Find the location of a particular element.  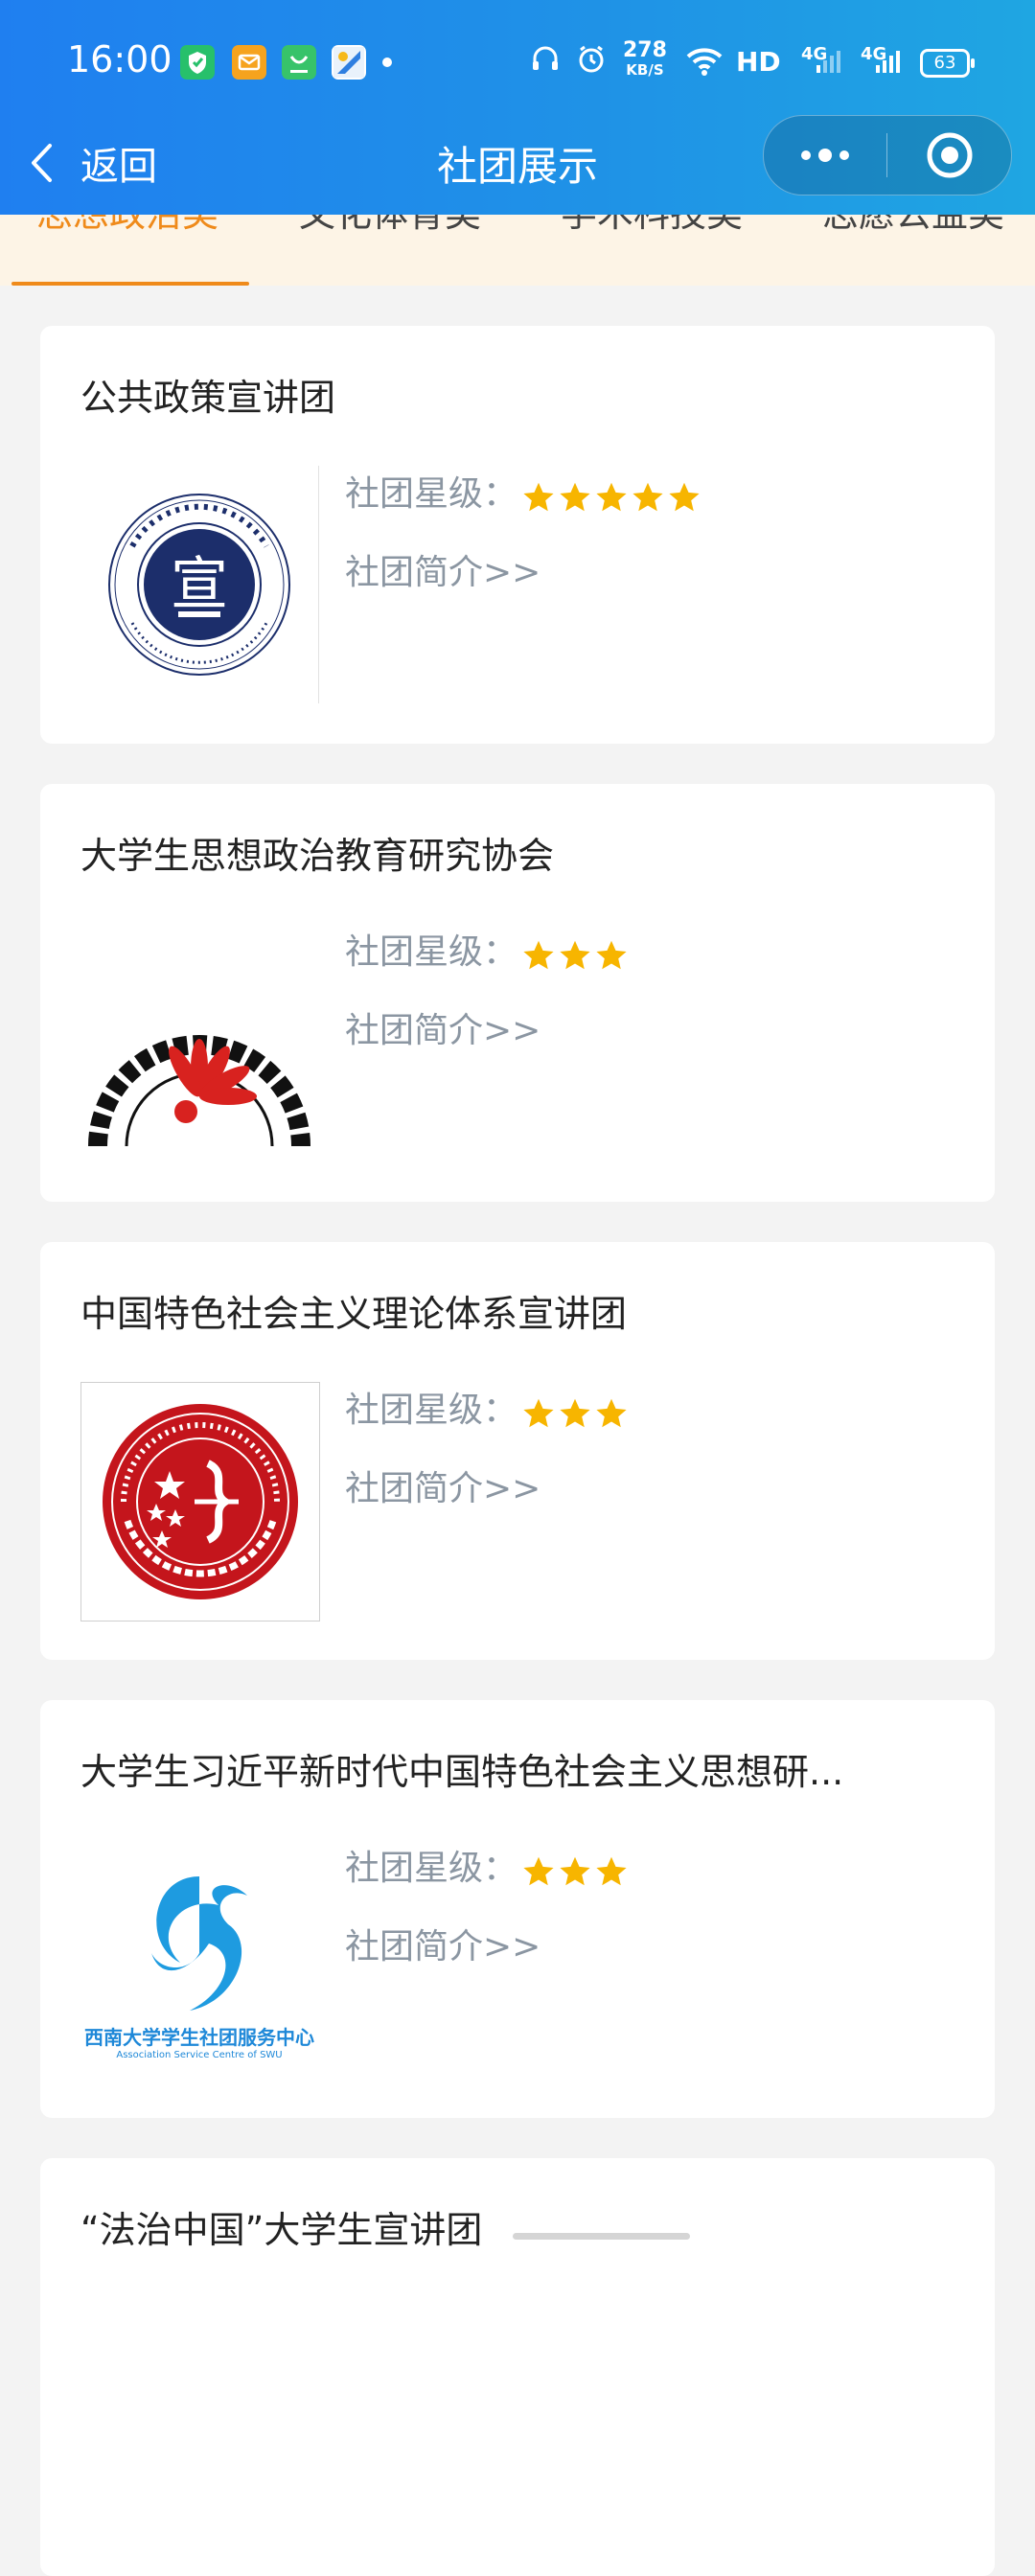

public-policy-seal-logo: 宣 is located at coordinates (199, 584).